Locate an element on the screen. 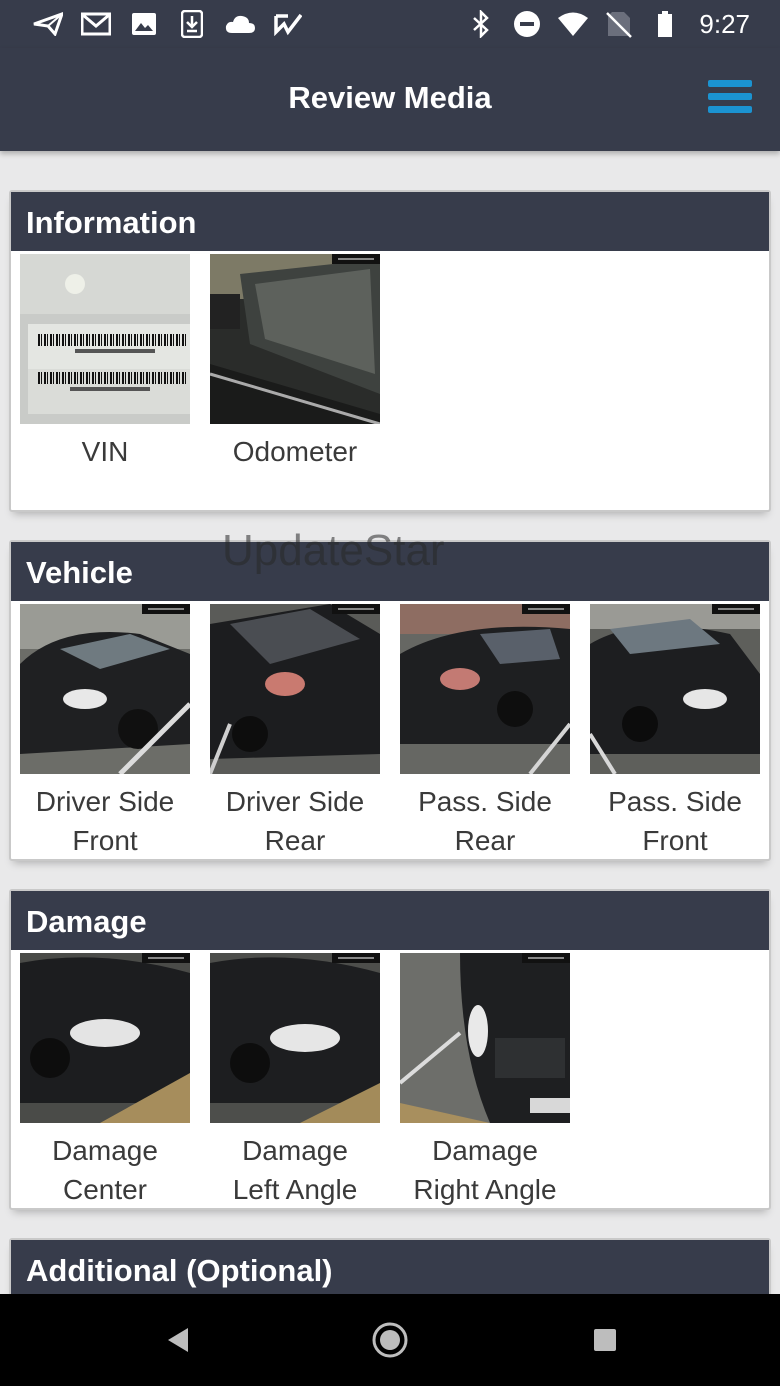  damage-left-photo is located at coordinates (295, 1038).